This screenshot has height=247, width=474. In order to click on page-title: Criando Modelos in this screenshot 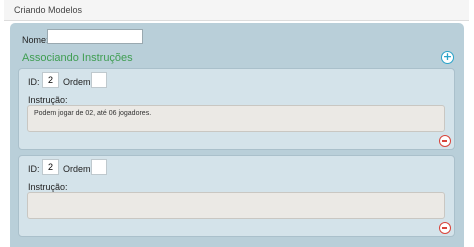, I will do `click(48, 10)`.